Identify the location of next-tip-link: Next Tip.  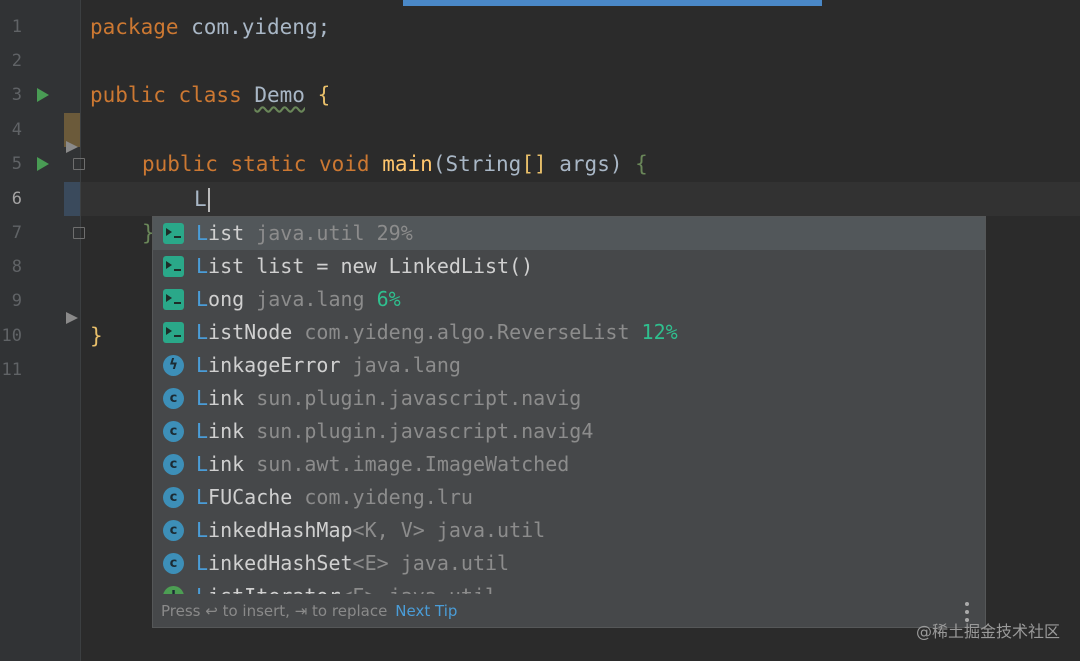
(426, 611).